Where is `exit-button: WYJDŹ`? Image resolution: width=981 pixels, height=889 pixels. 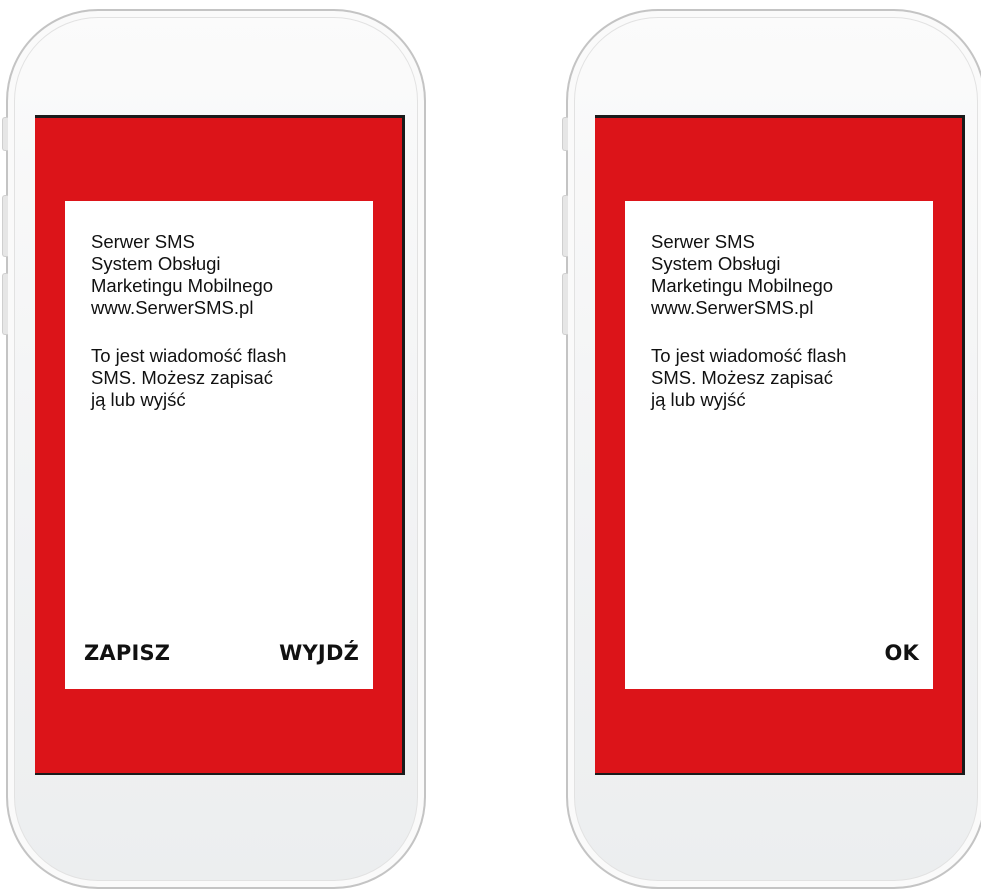 exit-button: WYJDŹ is located at coordinates (319, 653).